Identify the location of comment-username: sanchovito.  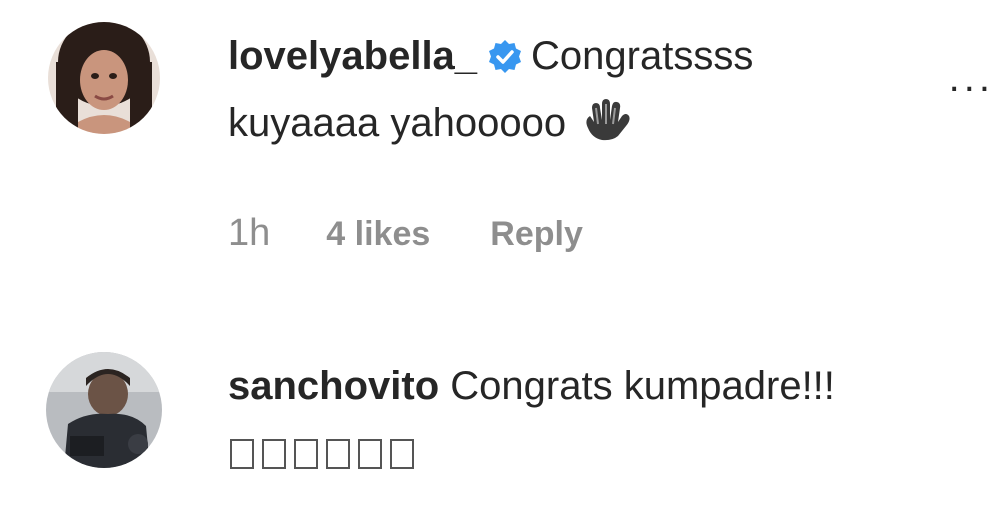
(333, 386).